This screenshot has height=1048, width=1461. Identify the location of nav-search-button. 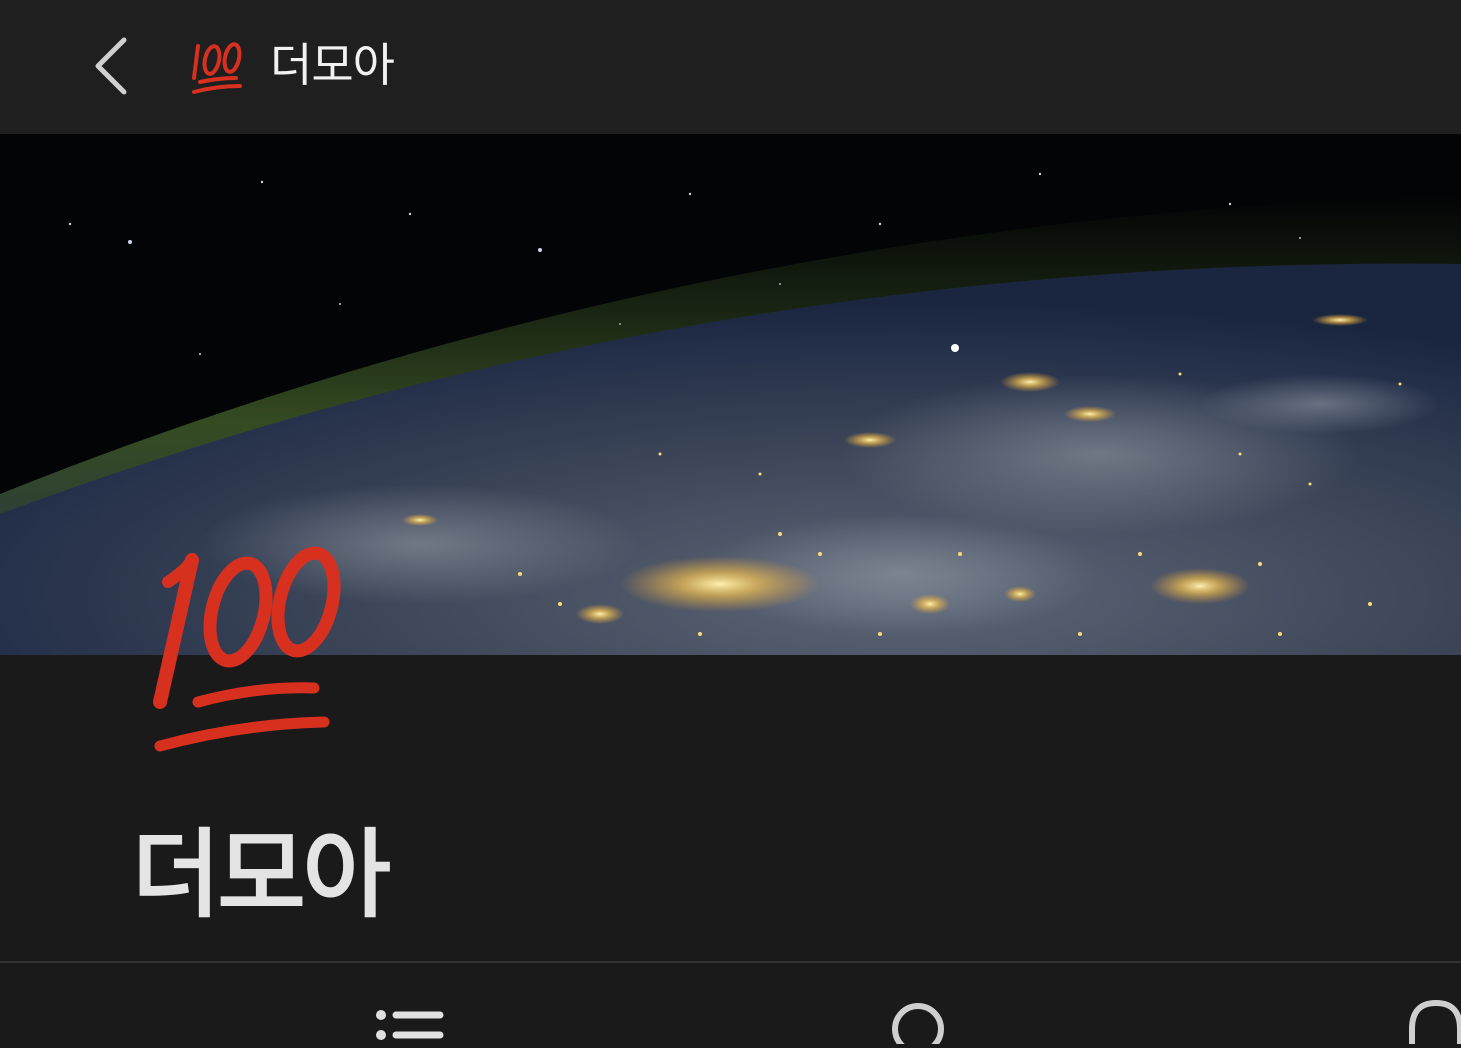
(920, 1005).